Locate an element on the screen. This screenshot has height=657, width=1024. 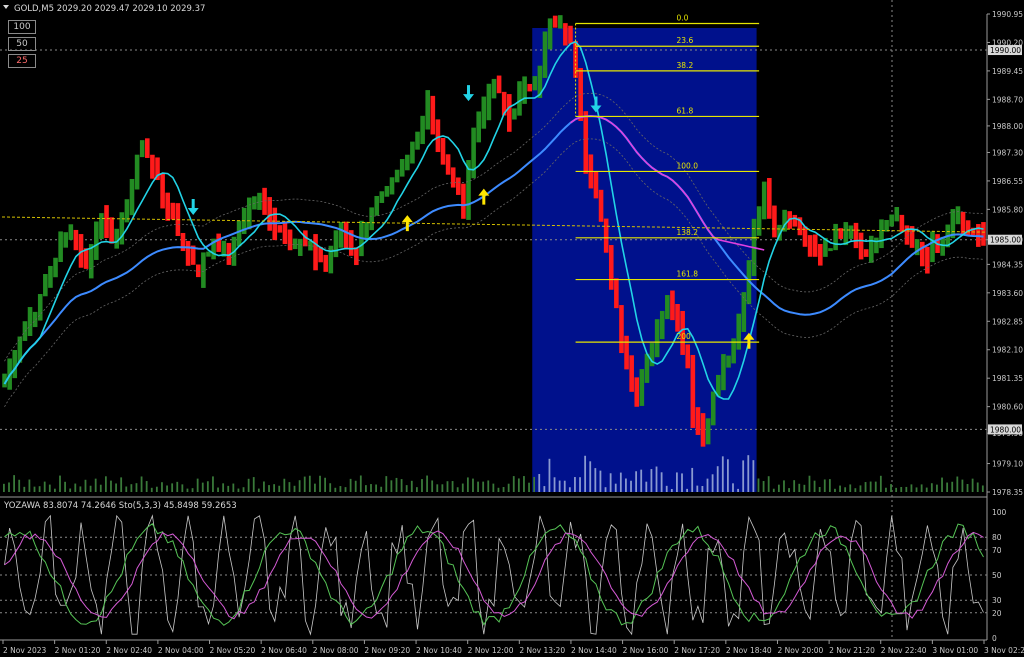
price-tick-label: 1986.55 is located at coordinates (1007, 181).